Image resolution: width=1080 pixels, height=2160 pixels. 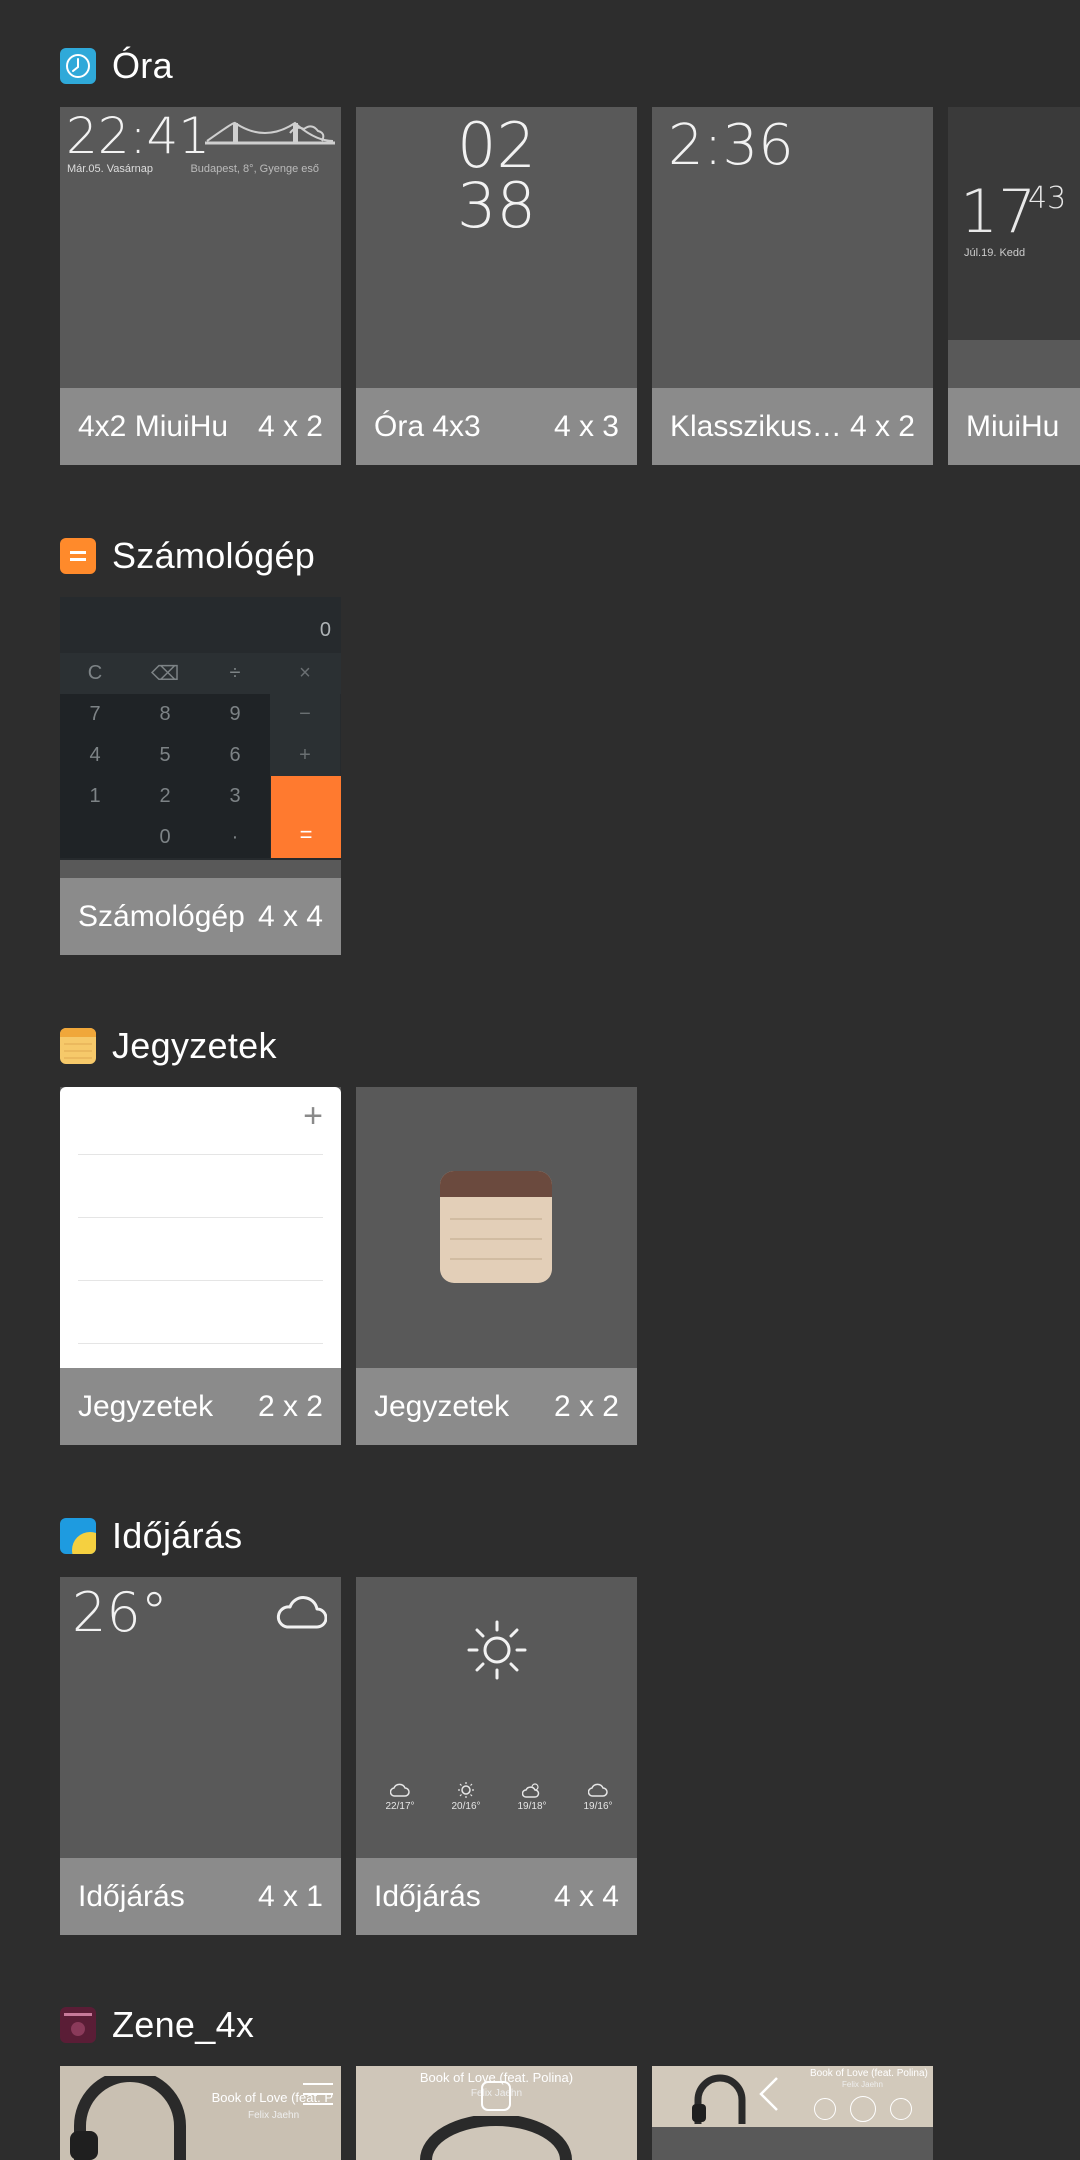 What do you see at coordinates (586, 426) in the screenshot?
I see `widget-size: 4 x 3` at bounding box center [586, 426].